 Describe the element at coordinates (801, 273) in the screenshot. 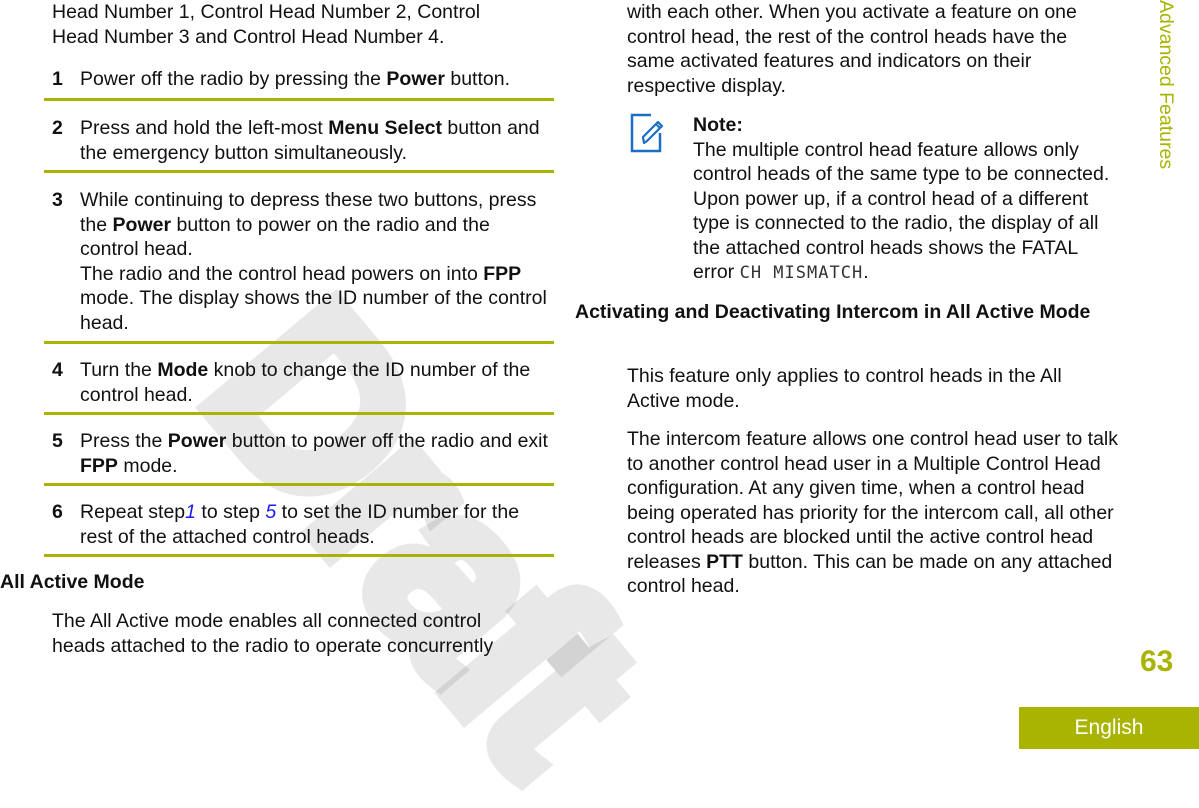

I see `error-code: CH MISMATCH` at that location.